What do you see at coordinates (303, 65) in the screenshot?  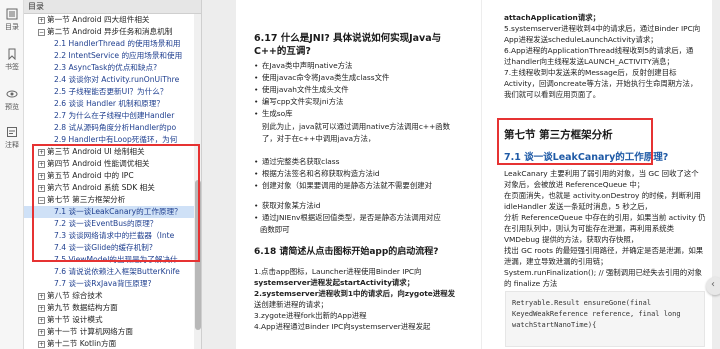 I see `bullet-item: 在Java类中声明native方法` at bounding box center [303, 65].